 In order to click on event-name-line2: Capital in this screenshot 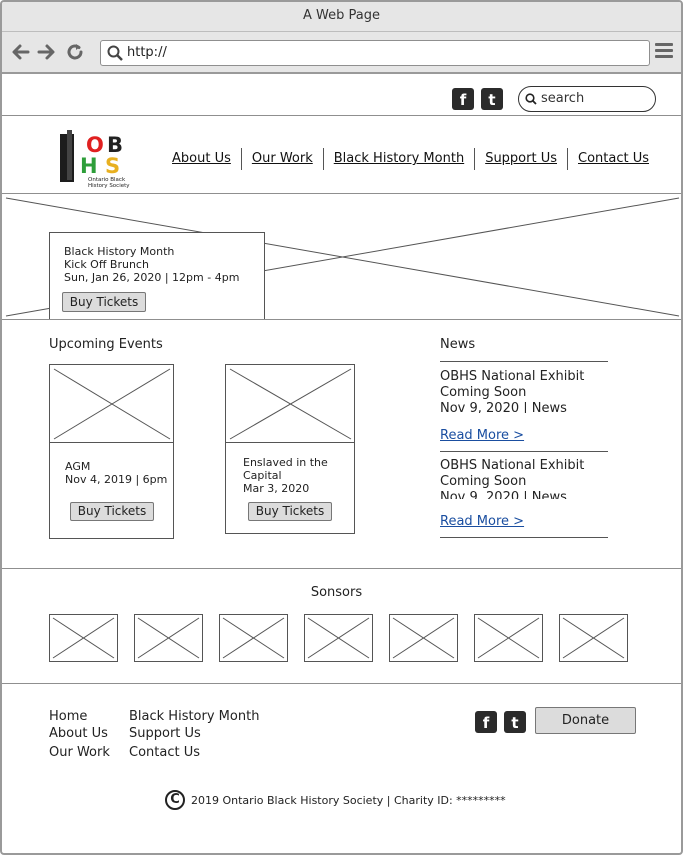, I will do `click(262, 475)`.